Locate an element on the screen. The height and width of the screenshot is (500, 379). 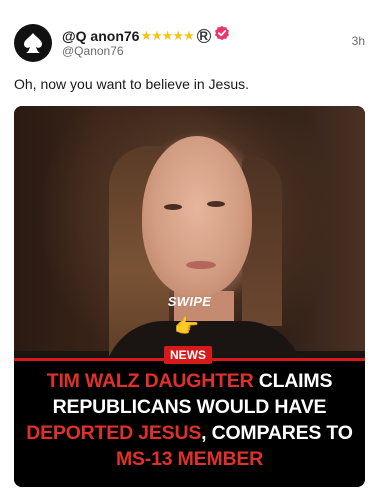
swipe-label: SWIPE is located at coordinates (189, 301).